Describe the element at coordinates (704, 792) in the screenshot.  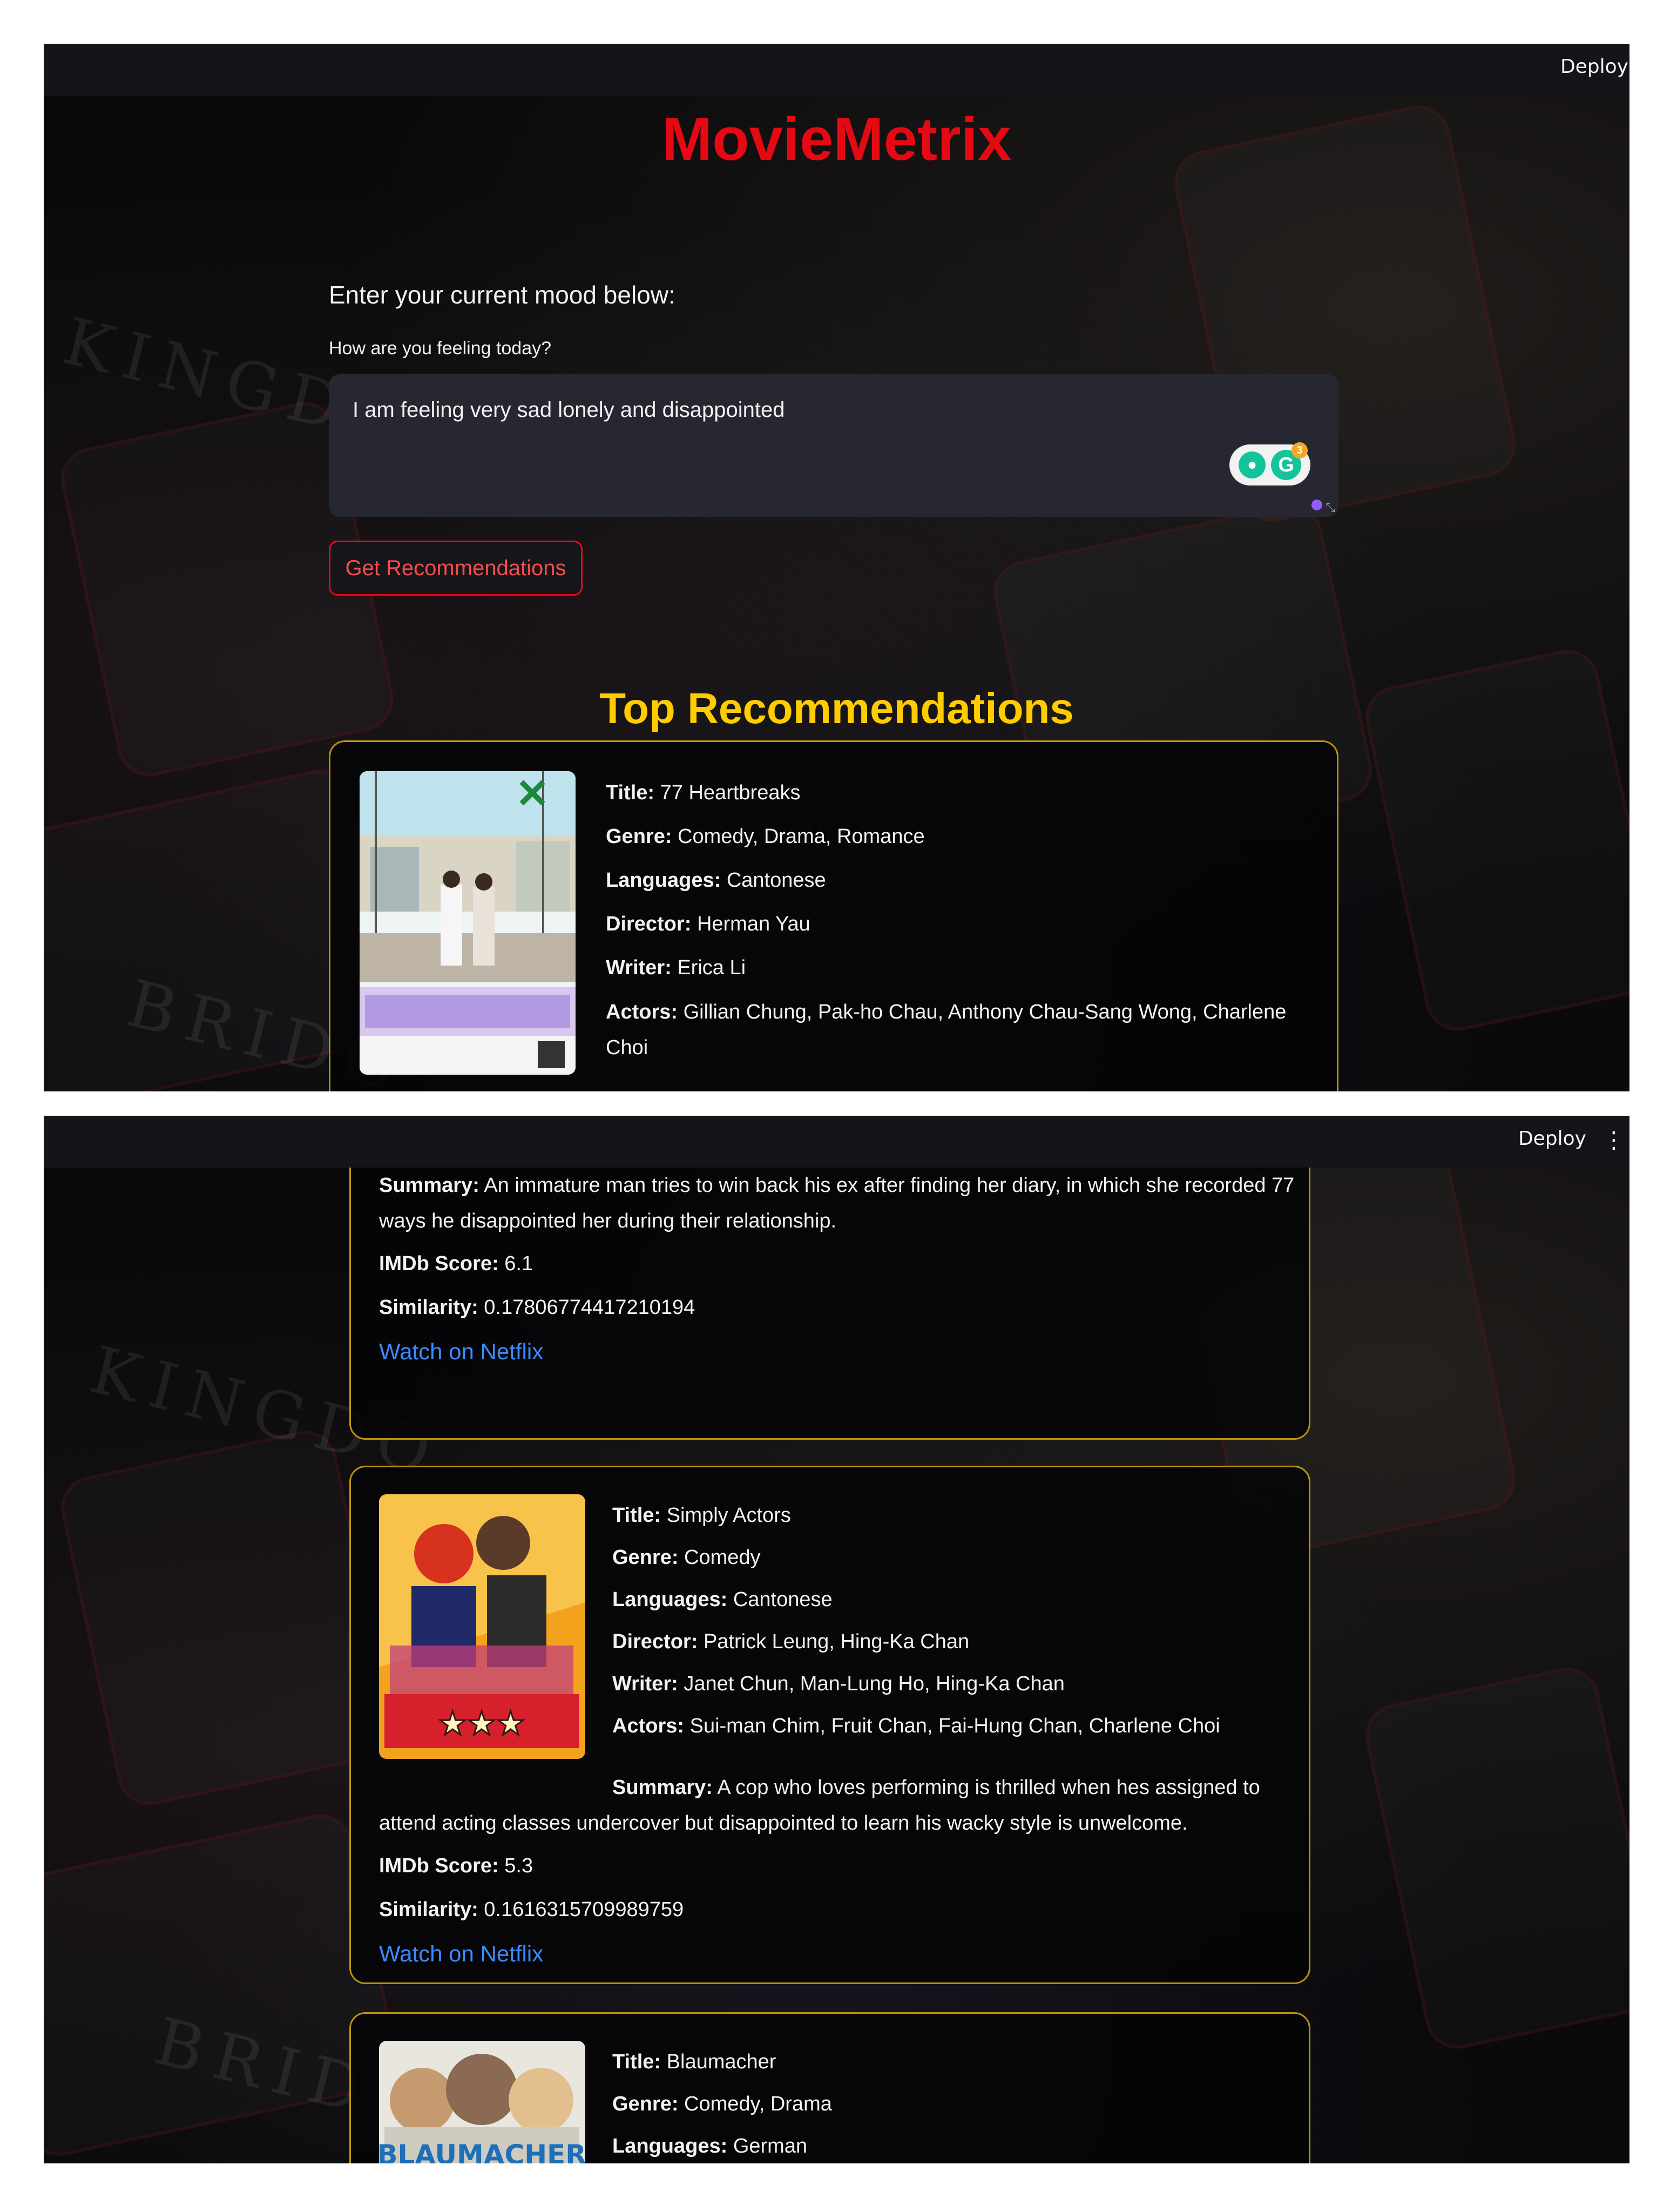
I see `movie-title: Title: 77 Heartbreaks` at that location.